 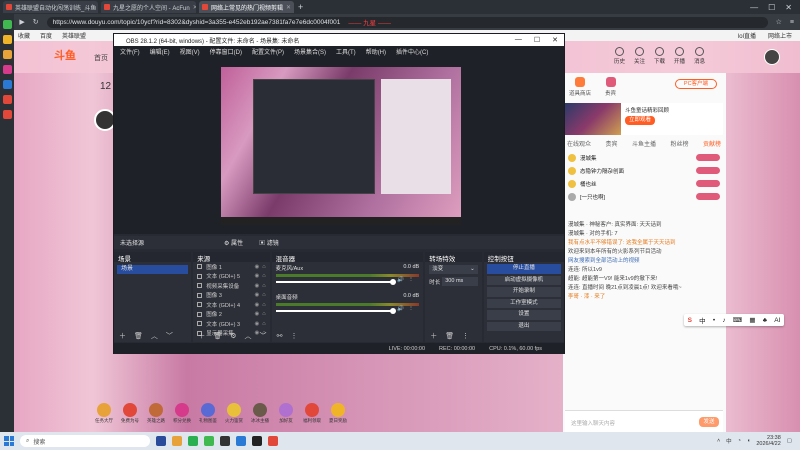 I want to click on obs-maximize-button: ☐, so click(x=537, y=40).